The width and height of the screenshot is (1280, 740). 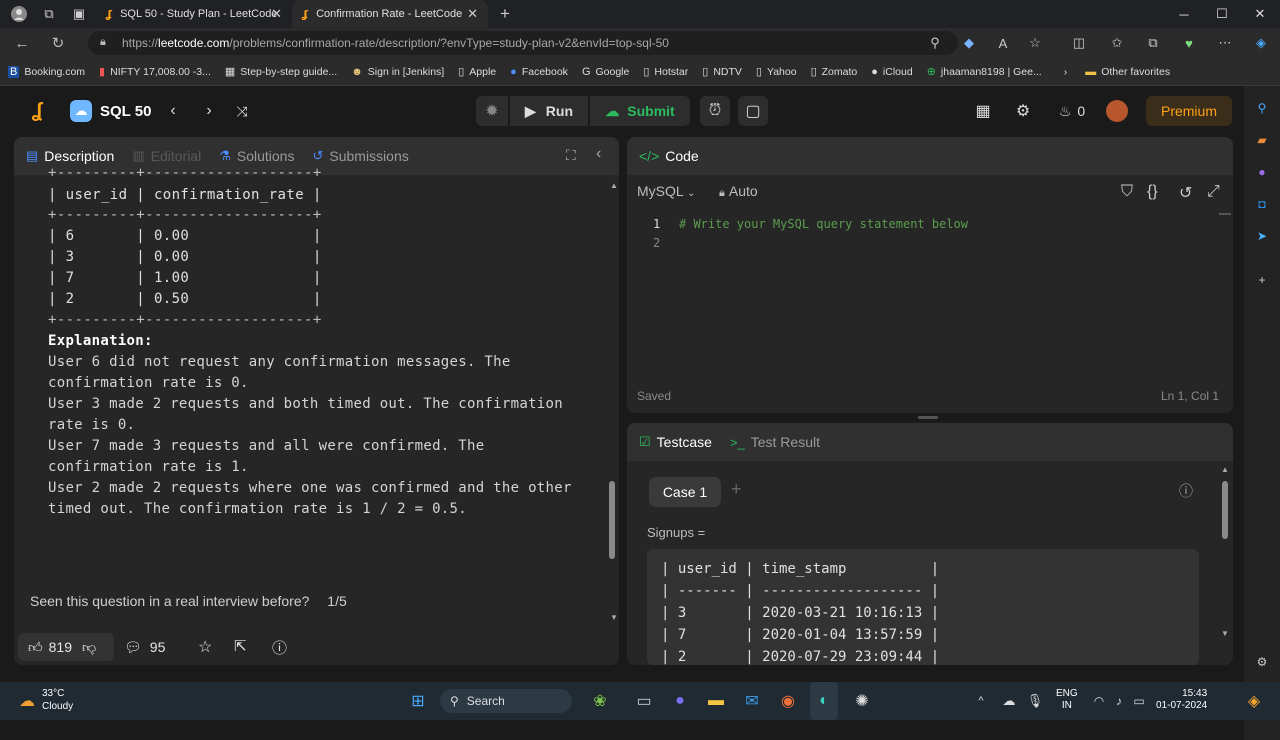 I want to click on resize-handle, so click(x=928, y=417).